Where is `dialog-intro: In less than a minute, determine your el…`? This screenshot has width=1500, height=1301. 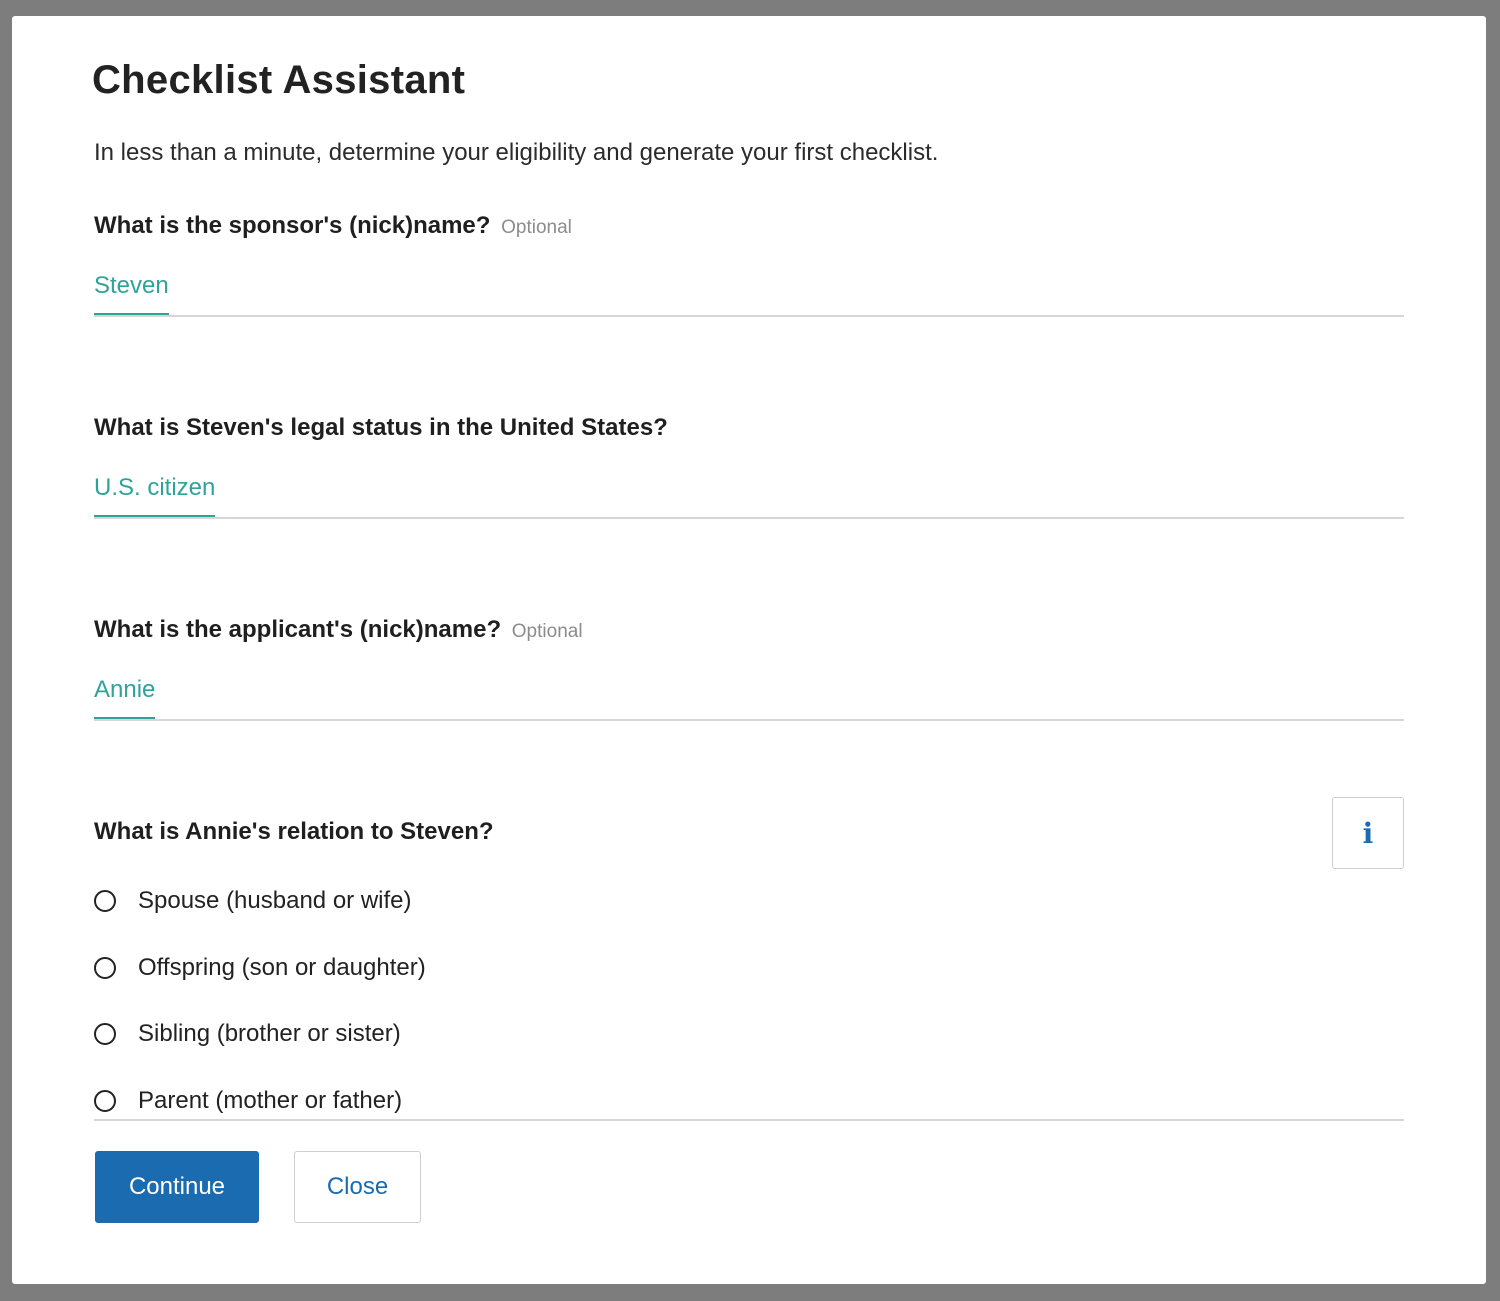
dialog-intro: In less than a minute, determine your el… is located at coordinates (516, 152).